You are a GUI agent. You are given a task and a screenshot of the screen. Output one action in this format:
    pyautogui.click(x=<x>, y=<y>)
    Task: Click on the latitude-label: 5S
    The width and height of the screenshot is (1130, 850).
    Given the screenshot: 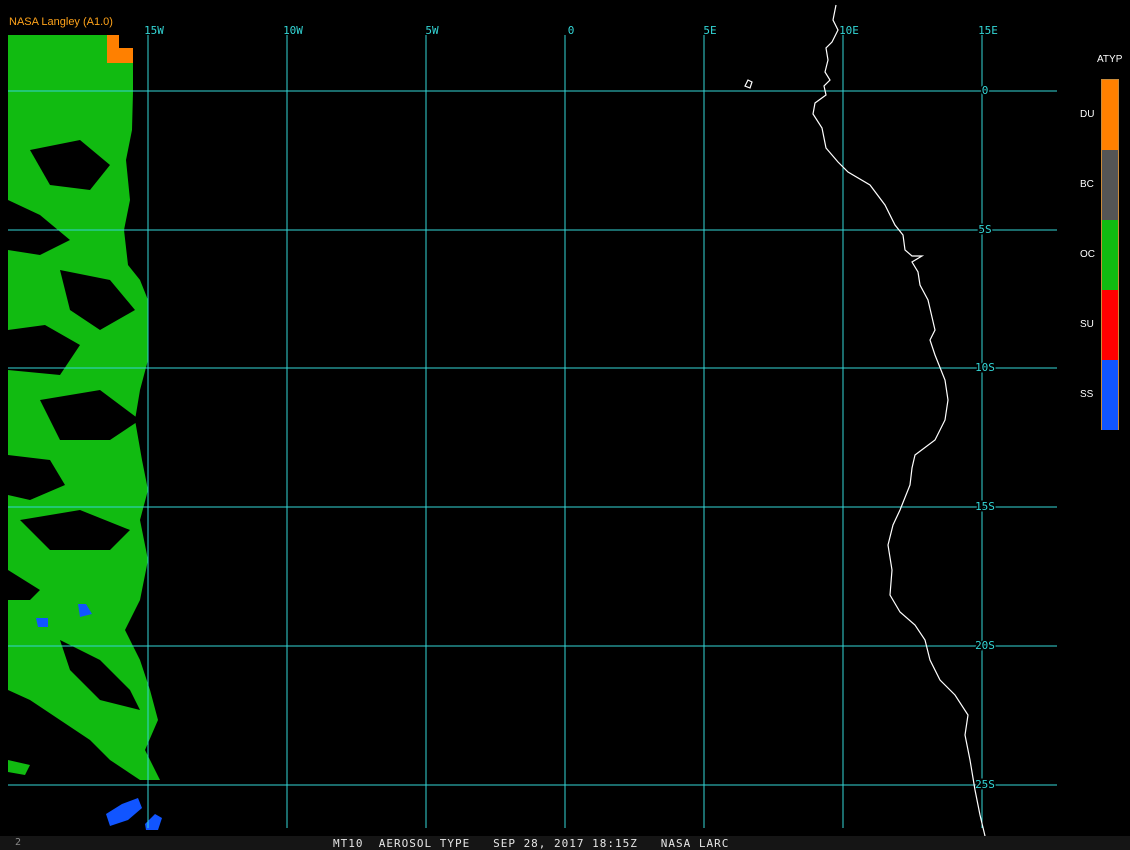 What is the action you would take?
    pyautogui.click(x=984, y=229)
    